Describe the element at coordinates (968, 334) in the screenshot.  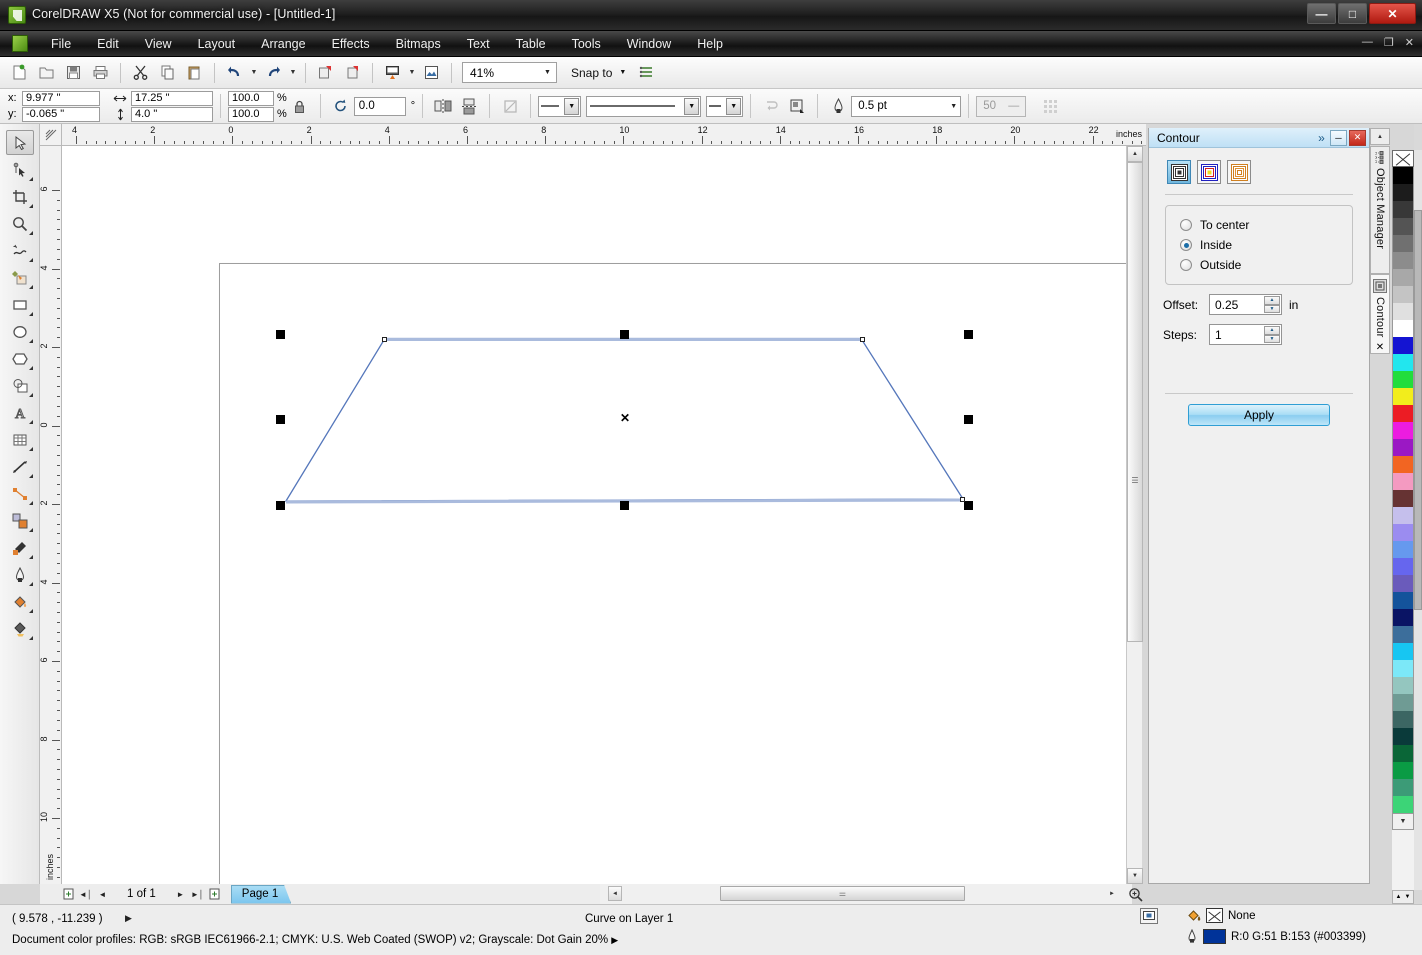
I see `selection-handle-ne` at that location.